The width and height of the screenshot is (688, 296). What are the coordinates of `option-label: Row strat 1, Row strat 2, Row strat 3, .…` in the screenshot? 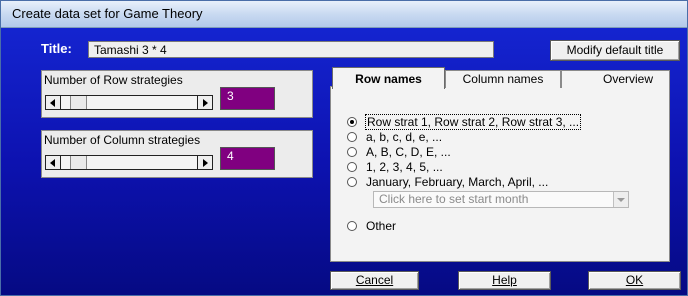 It's located at (473, 121).